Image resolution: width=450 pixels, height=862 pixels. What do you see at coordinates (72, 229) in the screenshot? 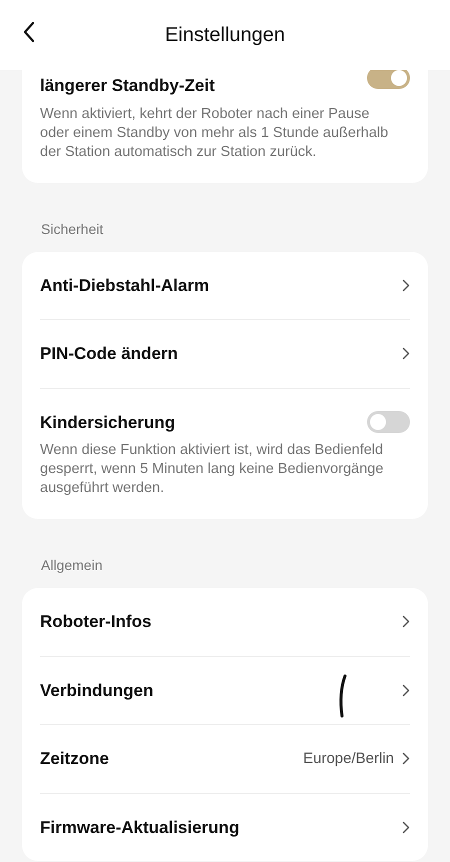
I see `section-label: Sicherheit` at bounding box center [72, 229].